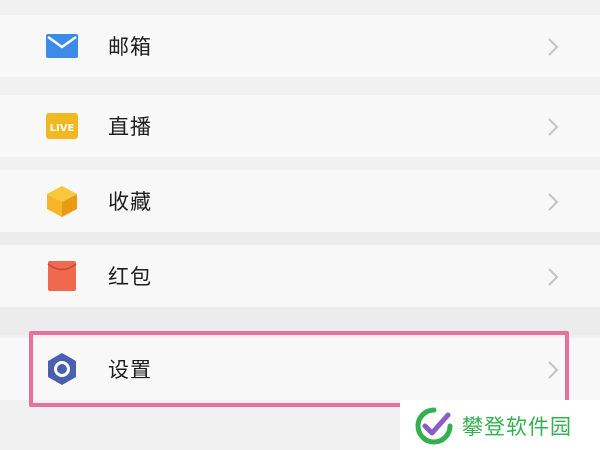  I want to click on check-circle-logo-icon, so click(434, 426).